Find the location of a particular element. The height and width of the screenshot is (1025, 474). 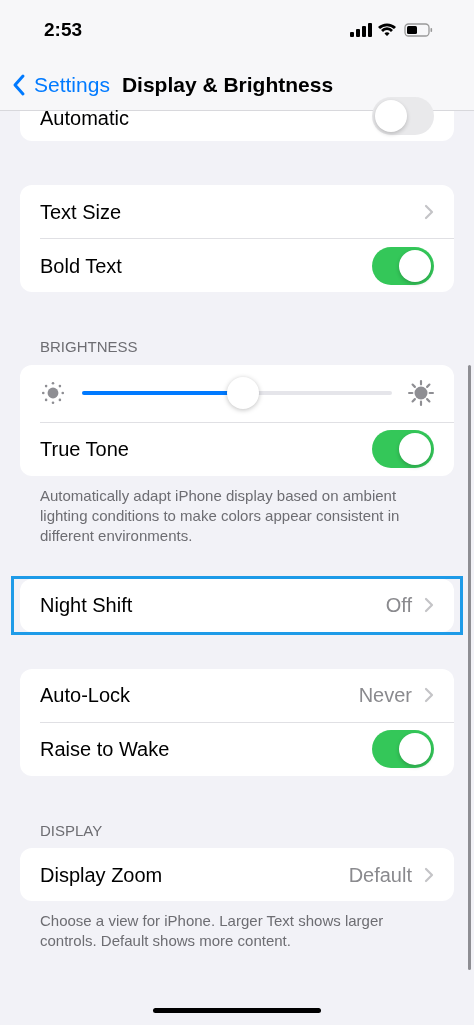

row-label: Automatic is located at coordinates (85, 118).